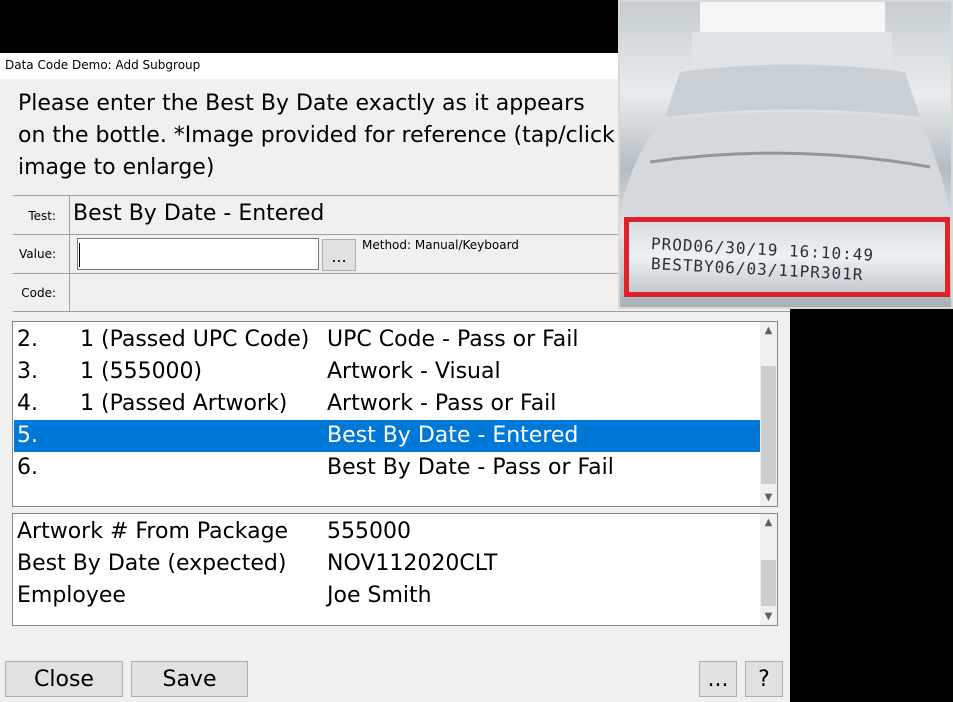 The image size is (953, 702). Describe the element at coordinates (64, 679) in the screenshot. I see `close-button: Close` at that location.